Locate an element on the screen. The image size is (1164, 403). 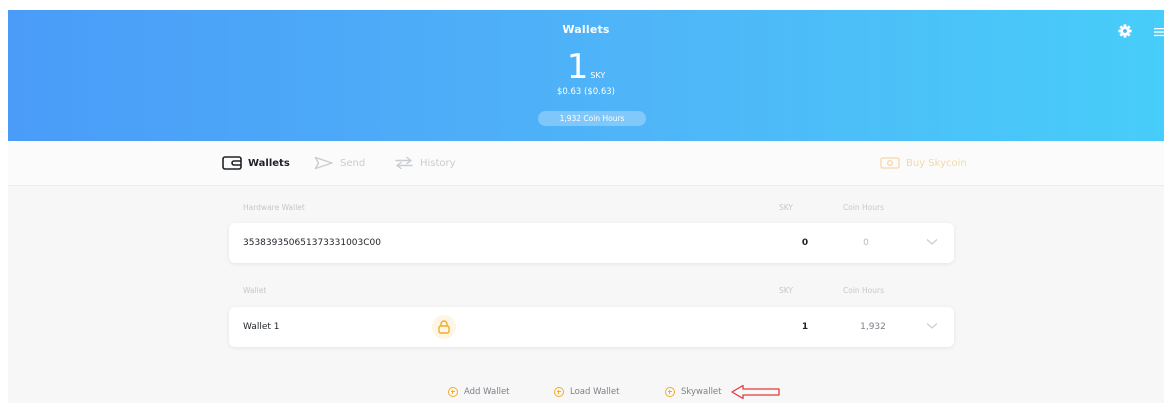
skywallet-button: Skywallet is located at coordinates (693, 392).